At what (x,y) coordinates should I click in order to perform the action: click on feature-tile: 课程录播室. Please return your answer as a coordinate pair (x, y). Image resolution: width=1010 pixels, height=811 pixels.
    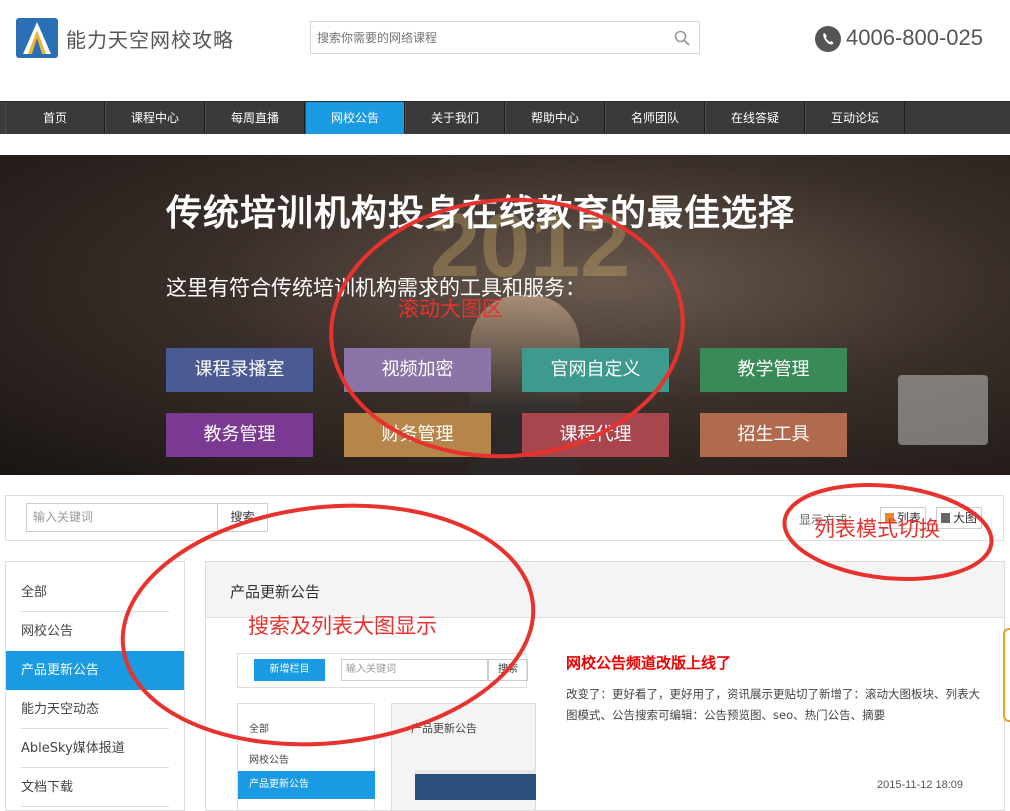
    Looking at the image, I should click on (239, 370).